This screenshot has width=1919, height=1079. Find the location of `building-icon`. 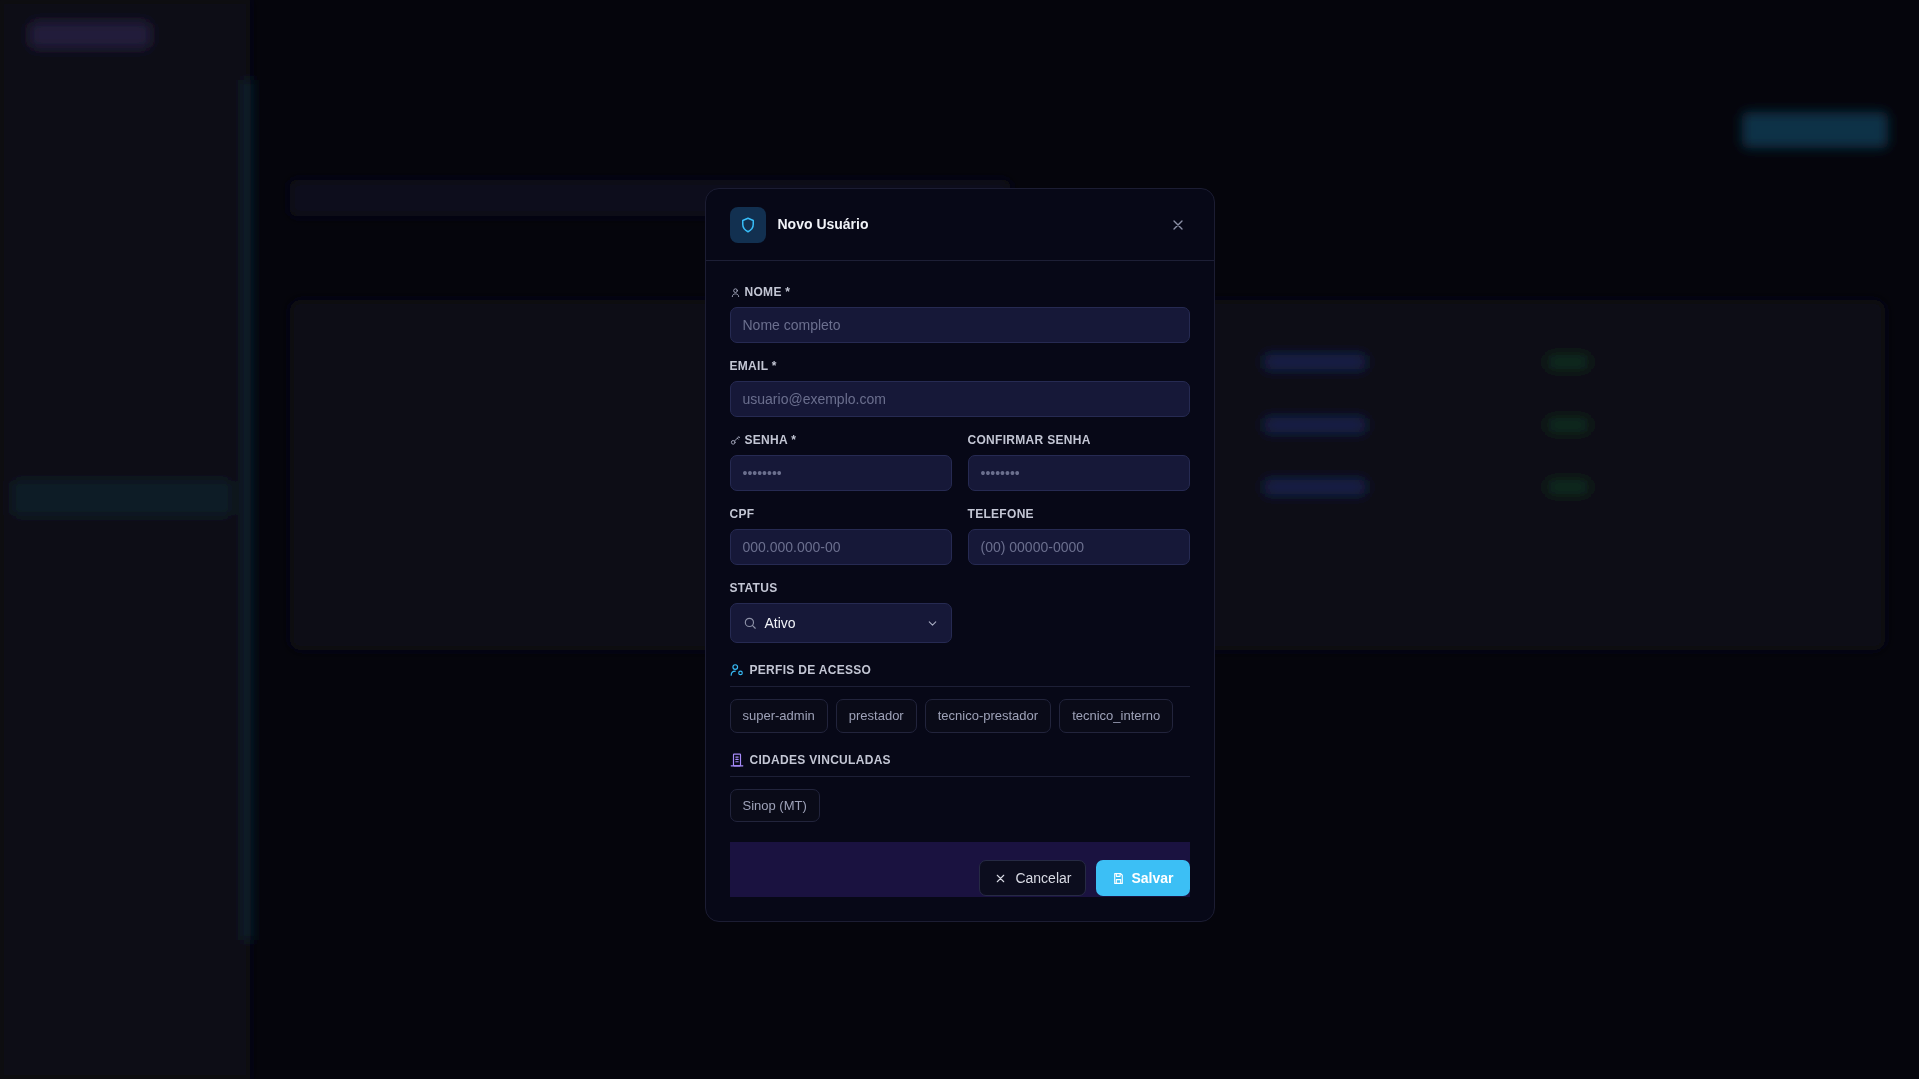

building-icon is located at coordinates (736, 759).